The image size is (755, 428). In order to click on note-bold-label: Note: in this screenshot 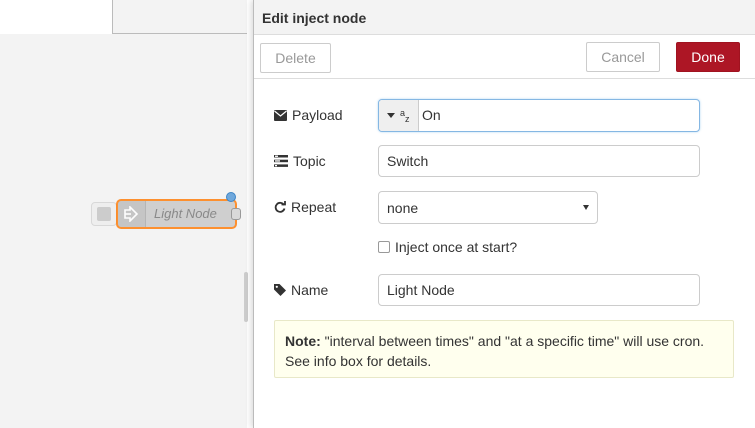, I will do `click(303, 341)`.